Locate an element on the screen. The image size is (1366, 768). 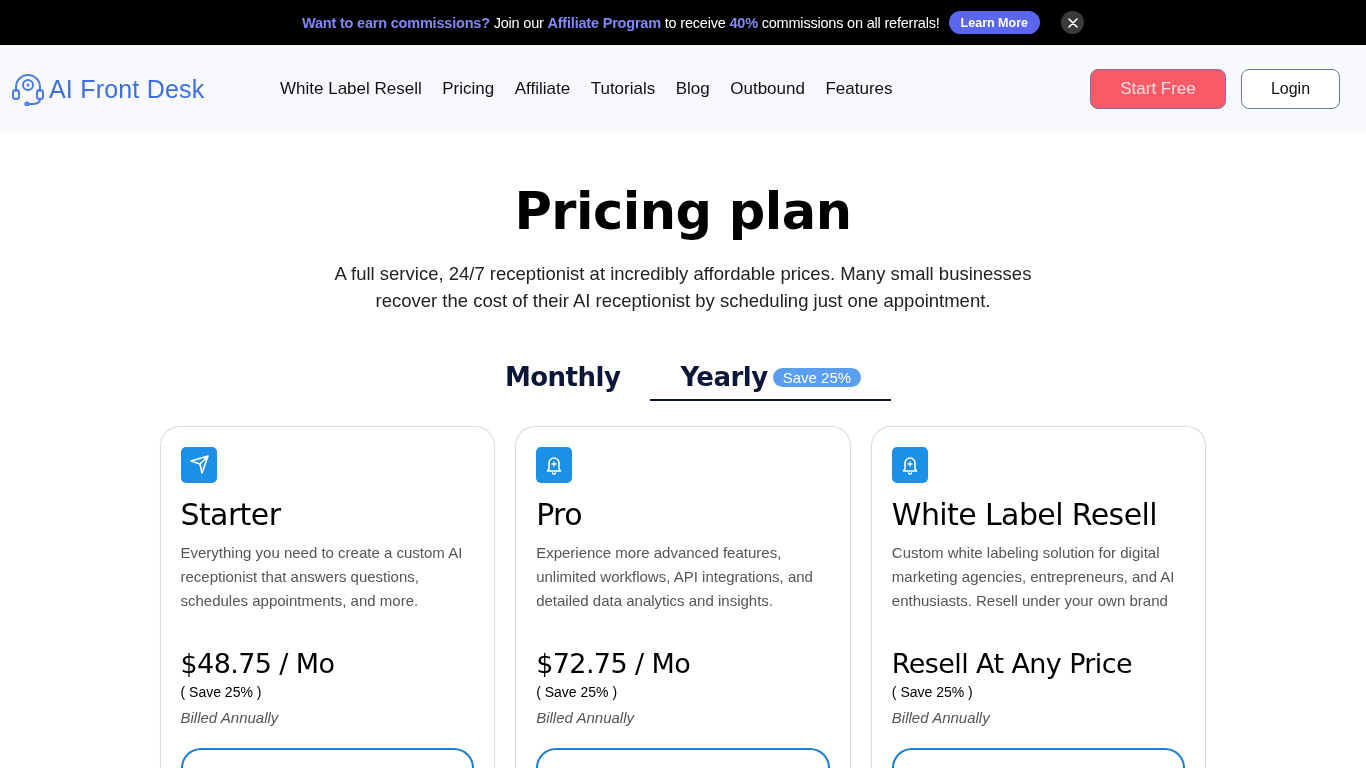
close-button is located at coordinates (1072, 22).